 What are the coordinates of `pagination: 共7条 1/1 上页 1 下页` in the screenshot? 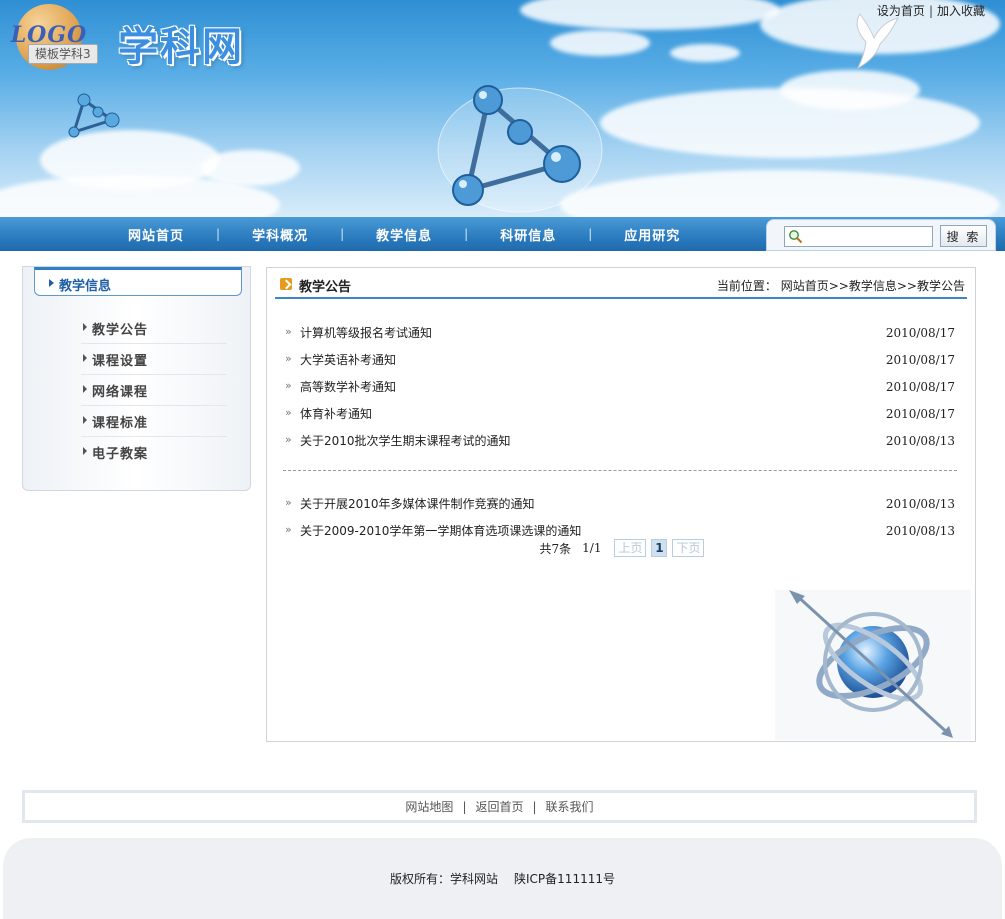 It's located at (621, 548).